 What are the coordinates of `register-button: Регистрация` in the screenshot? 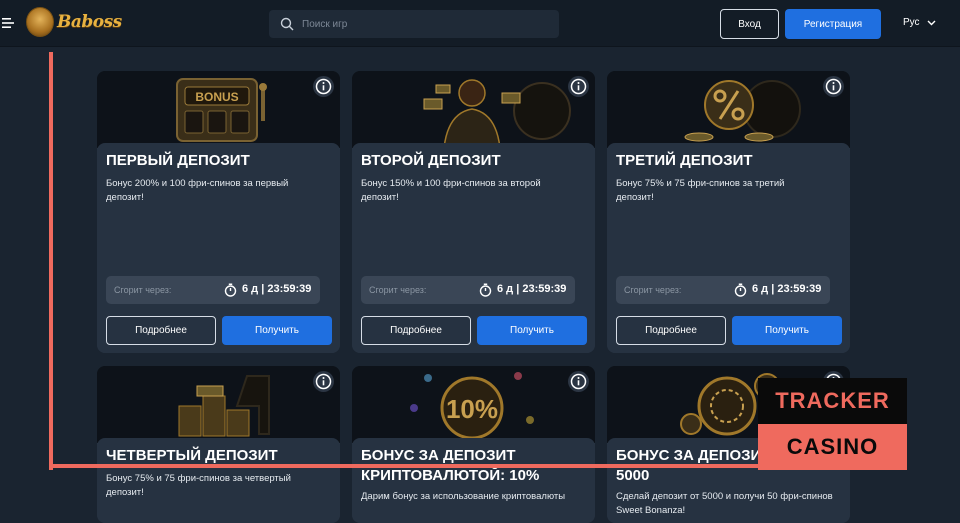 It's located at (833, 24).